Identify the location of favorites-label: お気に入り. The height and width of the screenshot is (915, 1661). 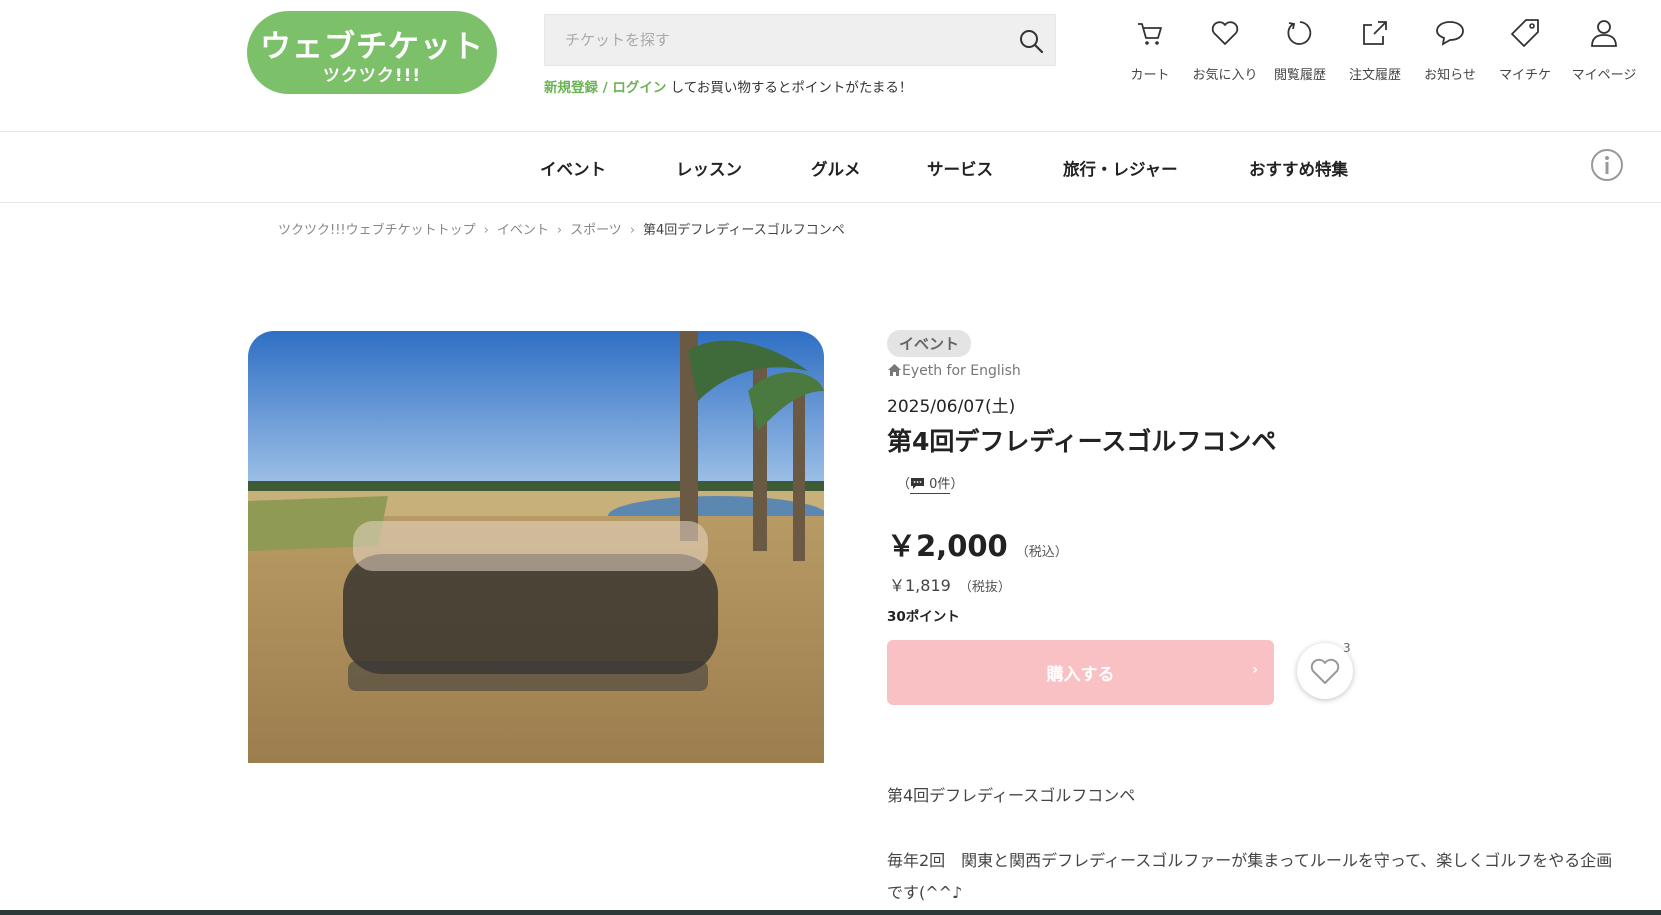
(1225, 75).